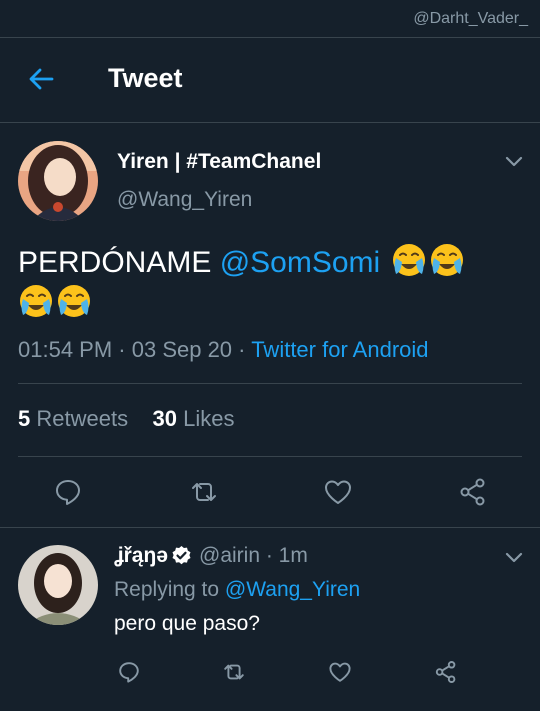 The width and height of the screenshot is (540, 711). Describe the element at coordinates (58, 585) in the screenshot. I see `reply-avatar` at that location.